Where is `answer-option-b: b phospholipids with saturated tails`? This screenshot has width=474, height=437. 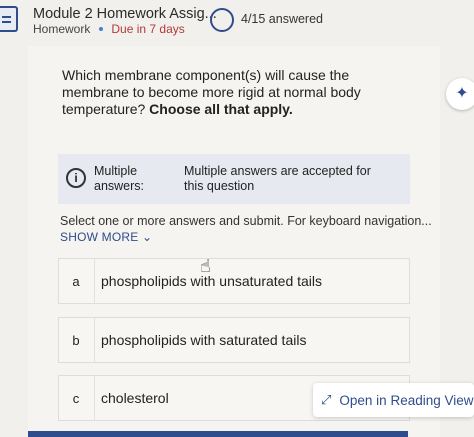
answer-option-b: b phospholipids with saturated tails is located at coordinates (234, 340).